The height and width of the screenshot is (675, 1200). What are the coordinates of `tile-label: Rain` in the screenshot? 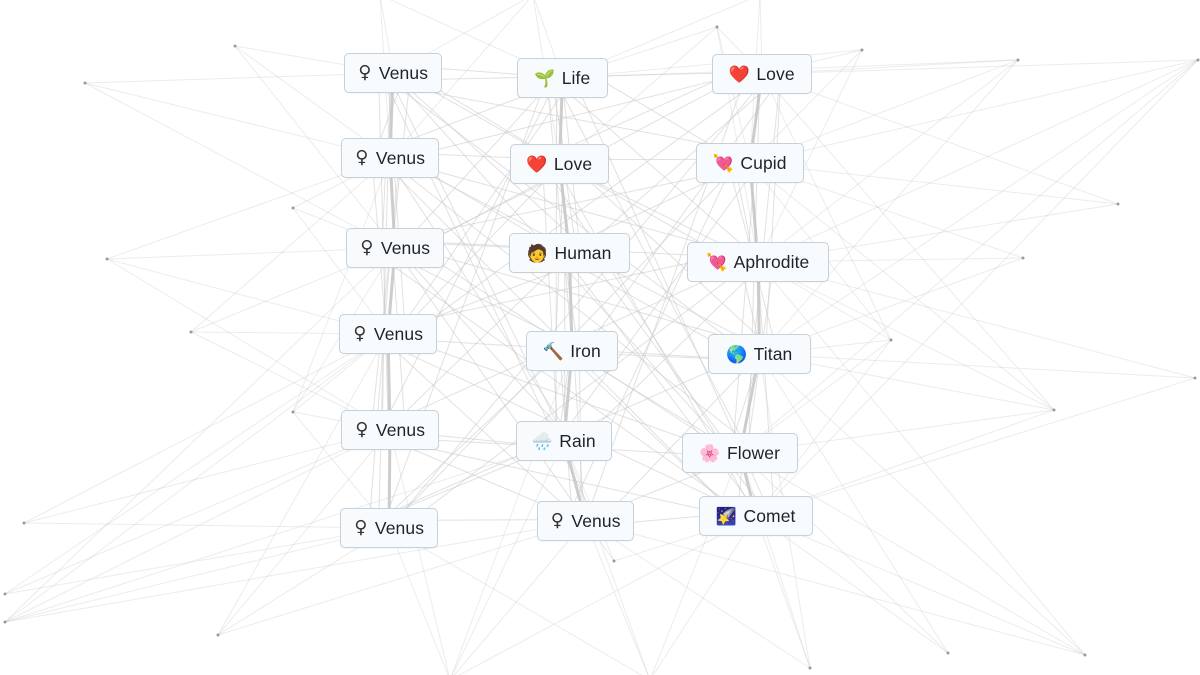 It's located at (577, 440).